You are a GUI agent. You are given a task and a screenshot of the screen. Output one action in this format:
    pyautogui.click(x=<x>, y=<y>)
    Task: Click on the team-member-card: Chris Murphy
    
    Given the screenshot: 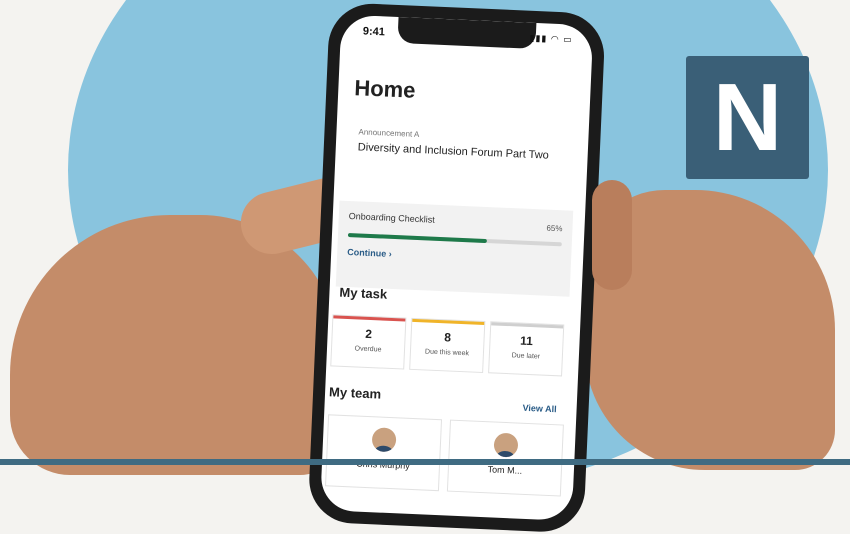 What is the action you would take?
    pyautogui.click(x=384, y=453)
    